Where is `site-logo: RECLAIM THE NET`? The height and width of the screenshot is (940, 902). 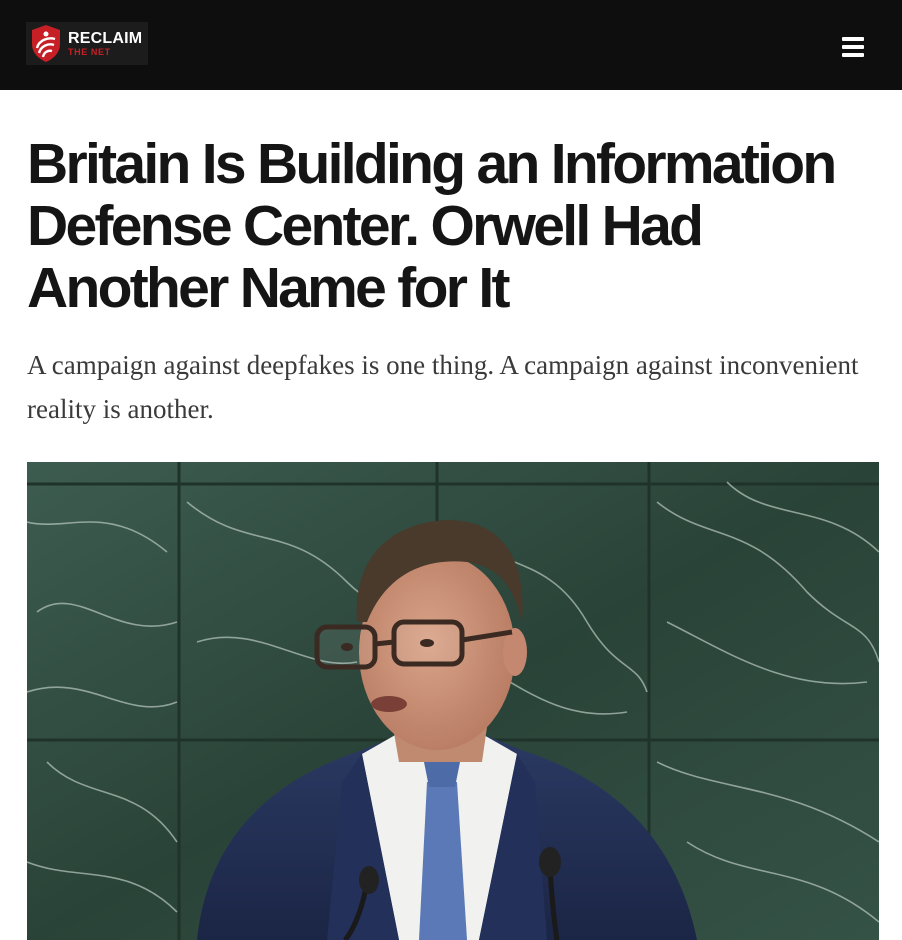 site-logo: RECLAIM THE NET is located at coordinates (87, 43).